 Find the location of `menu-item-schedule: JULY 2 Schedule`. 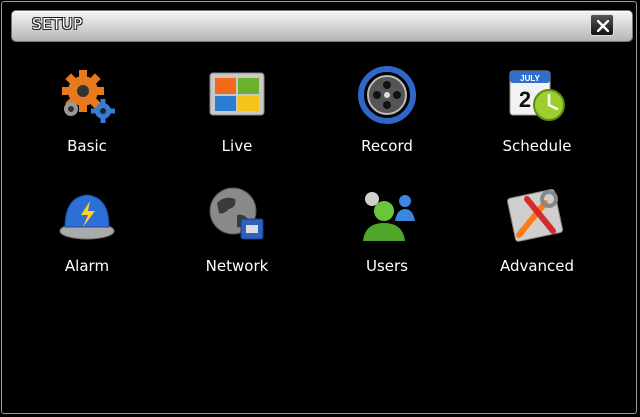

menu-item-schedule: JULY 2 Schedule is located at coordinates (537, 112).